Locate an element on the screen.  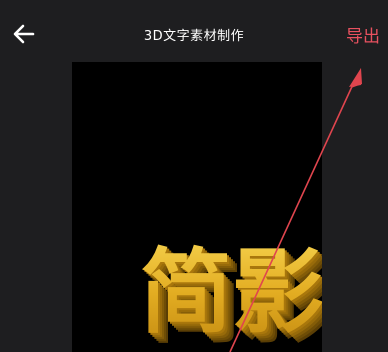
preview-text-face: 简影 is located at coordinates (231, 292).